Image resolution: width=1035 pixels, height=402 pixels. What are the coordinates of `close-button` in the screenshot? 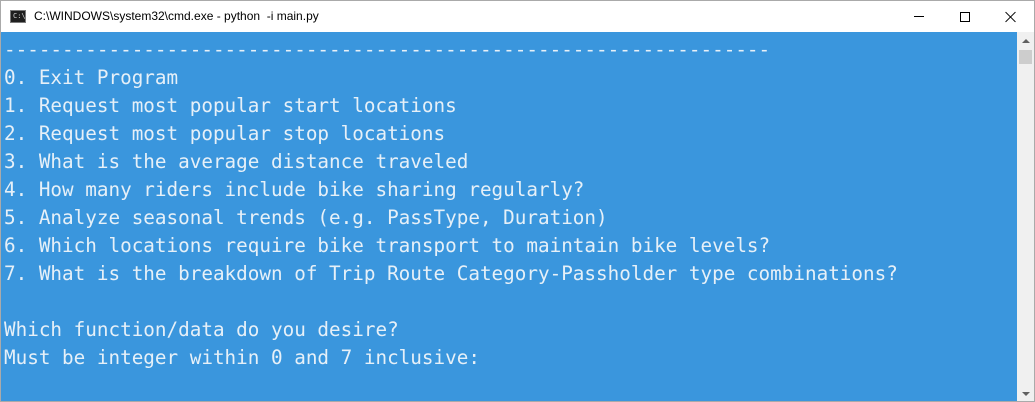 It's located at (1011, 16).